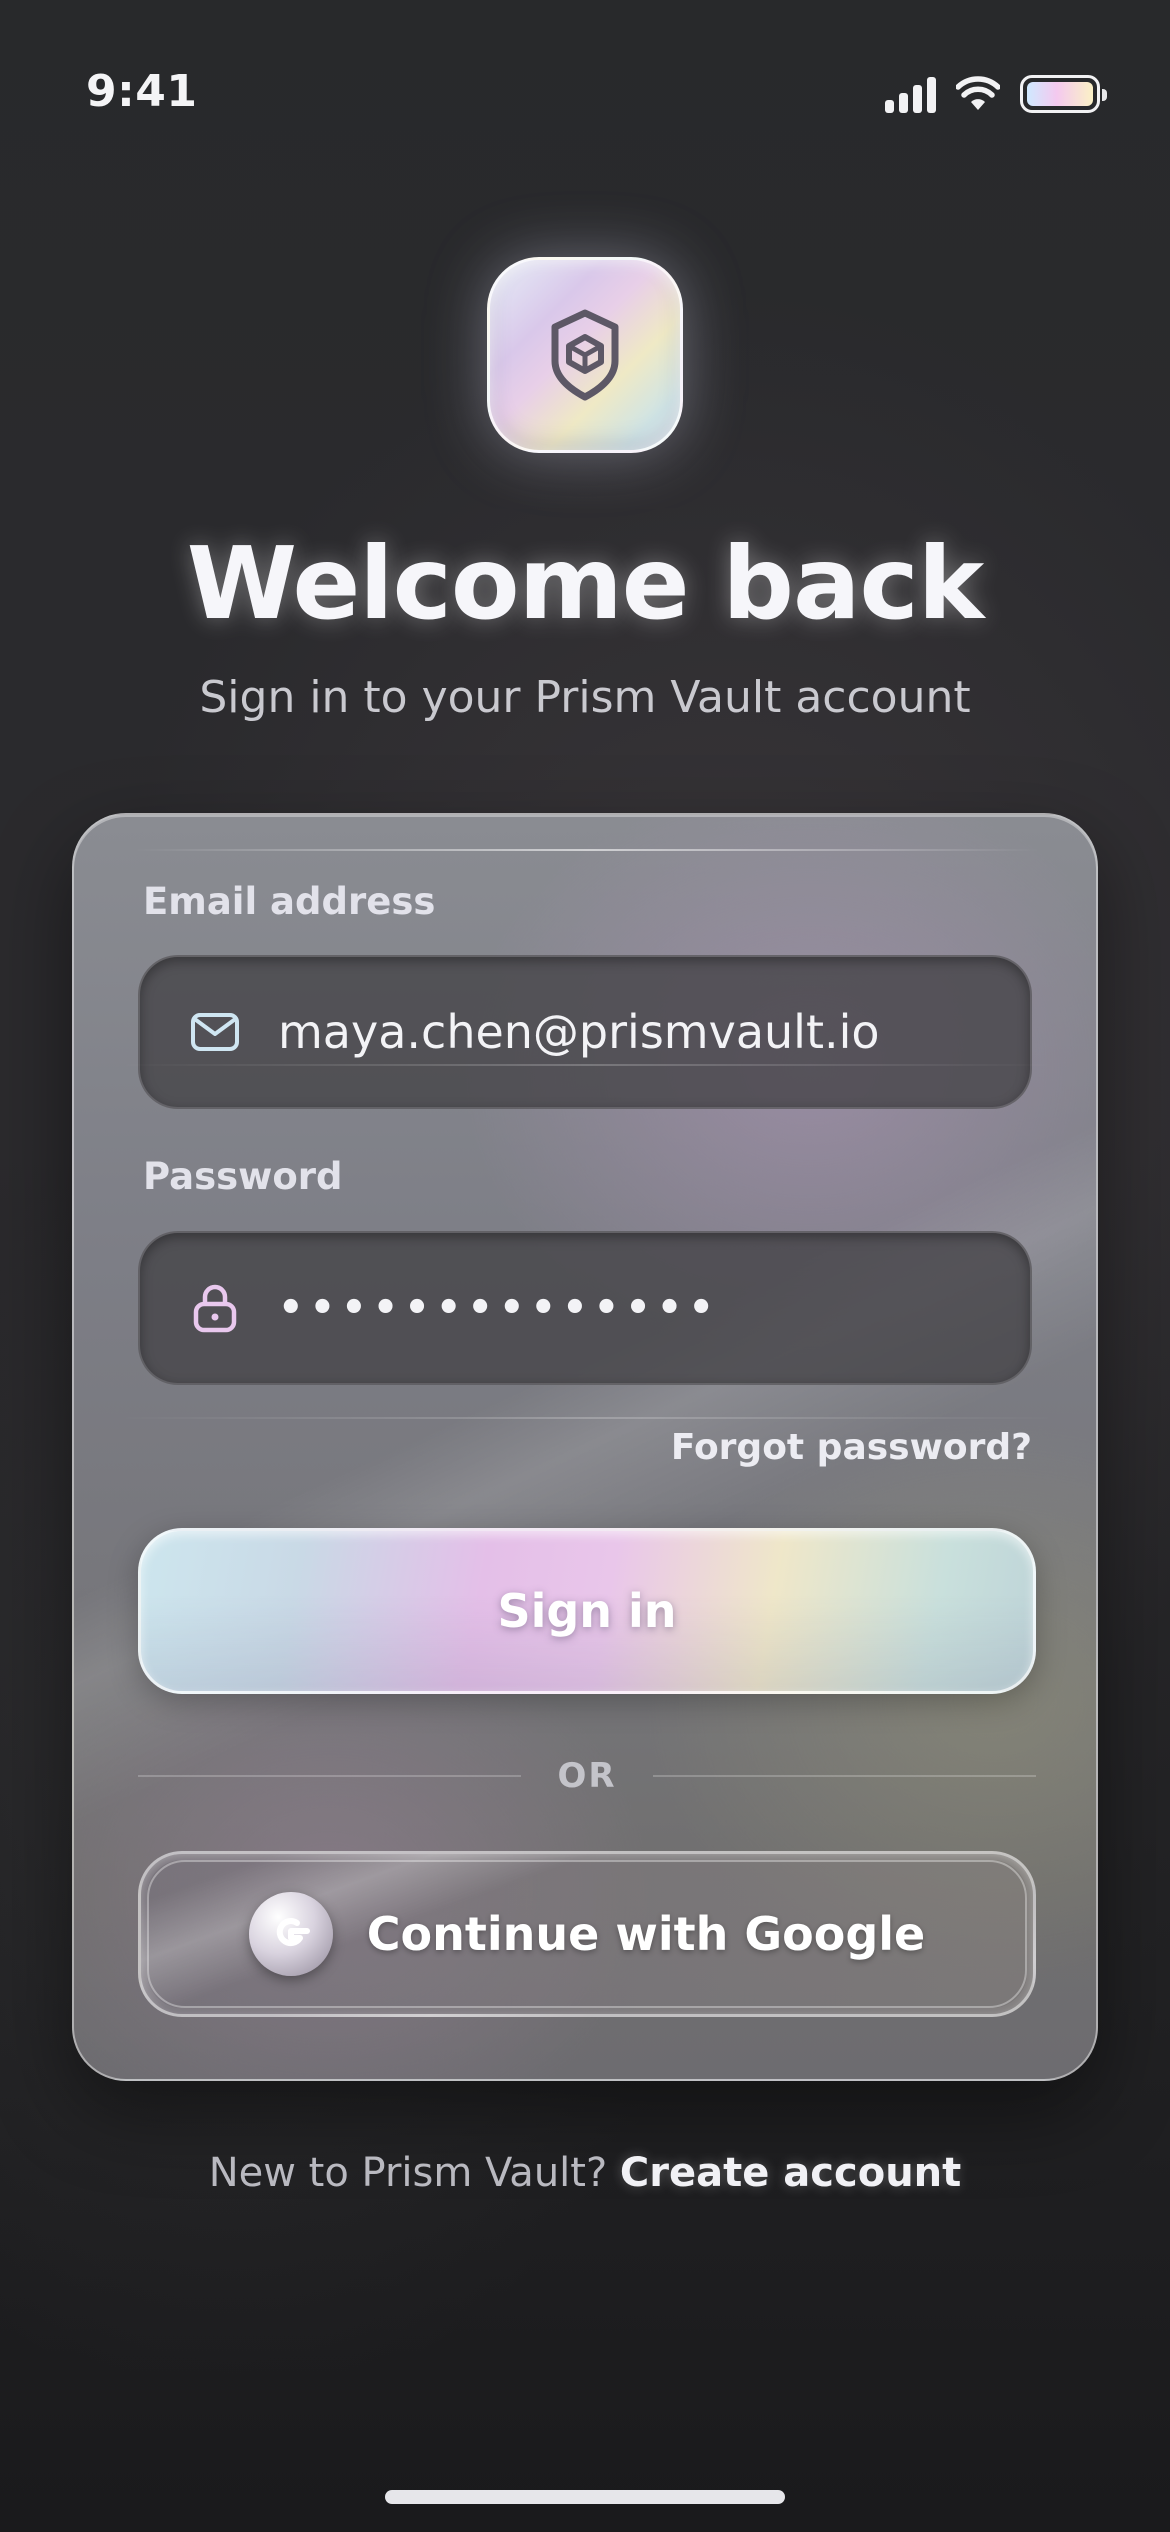  What do you see at coordinates (585, 583) in the screenshot?
I see `page-title: Welcome back` at bounding box center [585, 583].